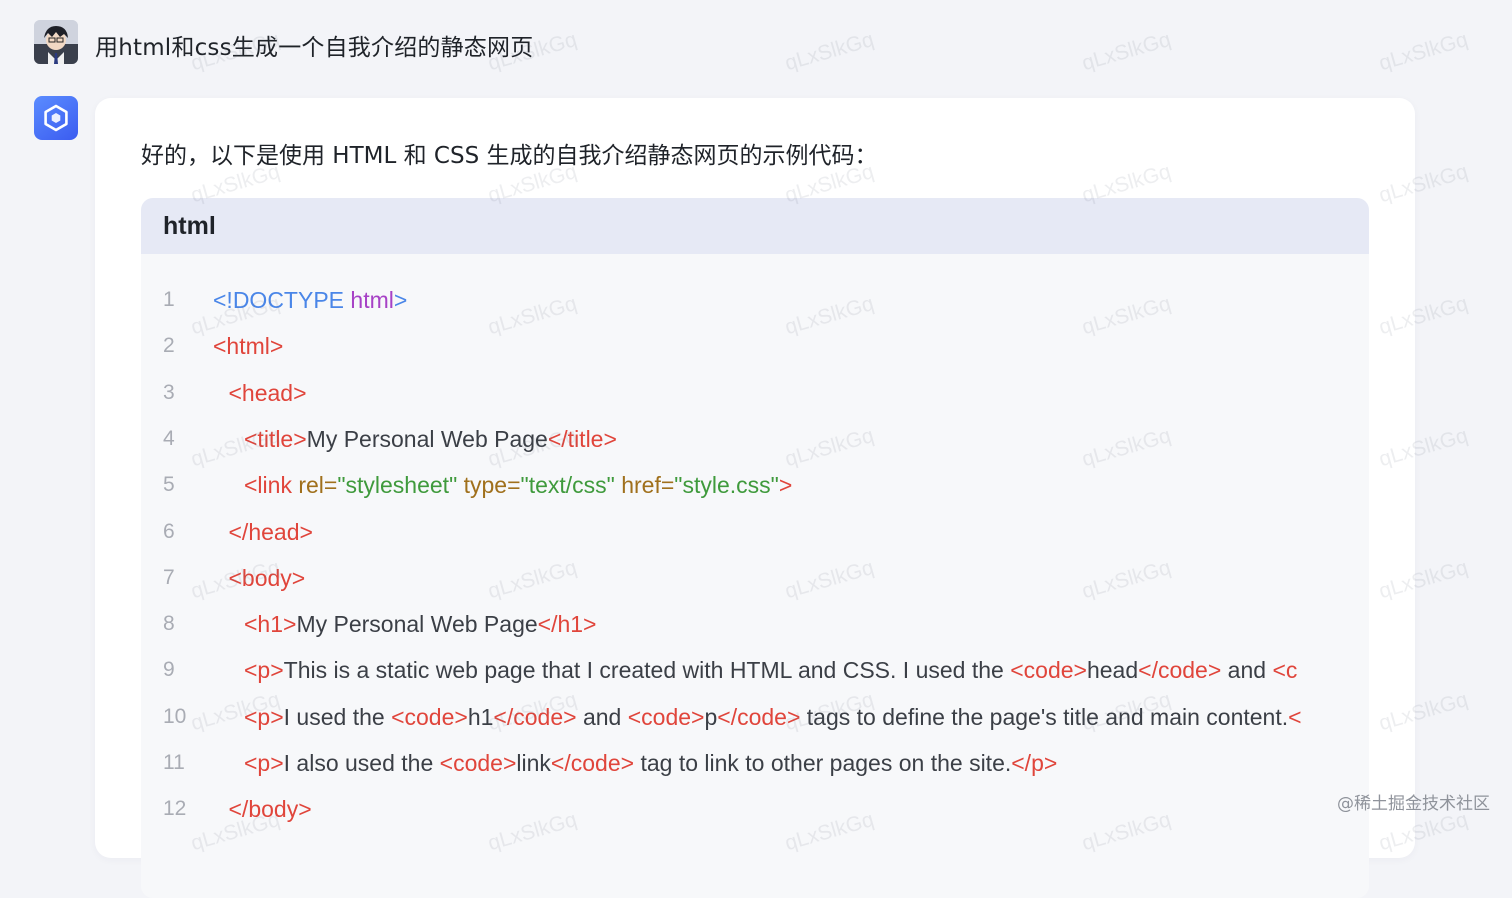 Image resolution: width=1512 pixels, height=898 pixels. Describe the element at coordinates (175, 716) in the screenshot. I see `line-number: 10` at that location.